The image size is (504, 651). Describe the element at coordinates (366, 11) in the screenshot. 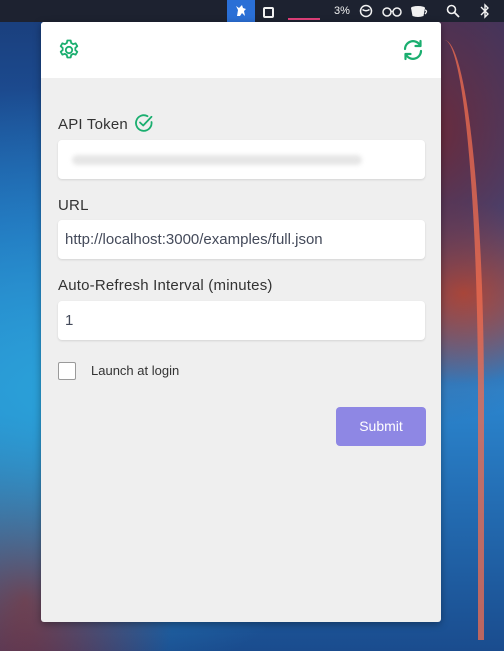

I see `circle-slash-icon` at that location.